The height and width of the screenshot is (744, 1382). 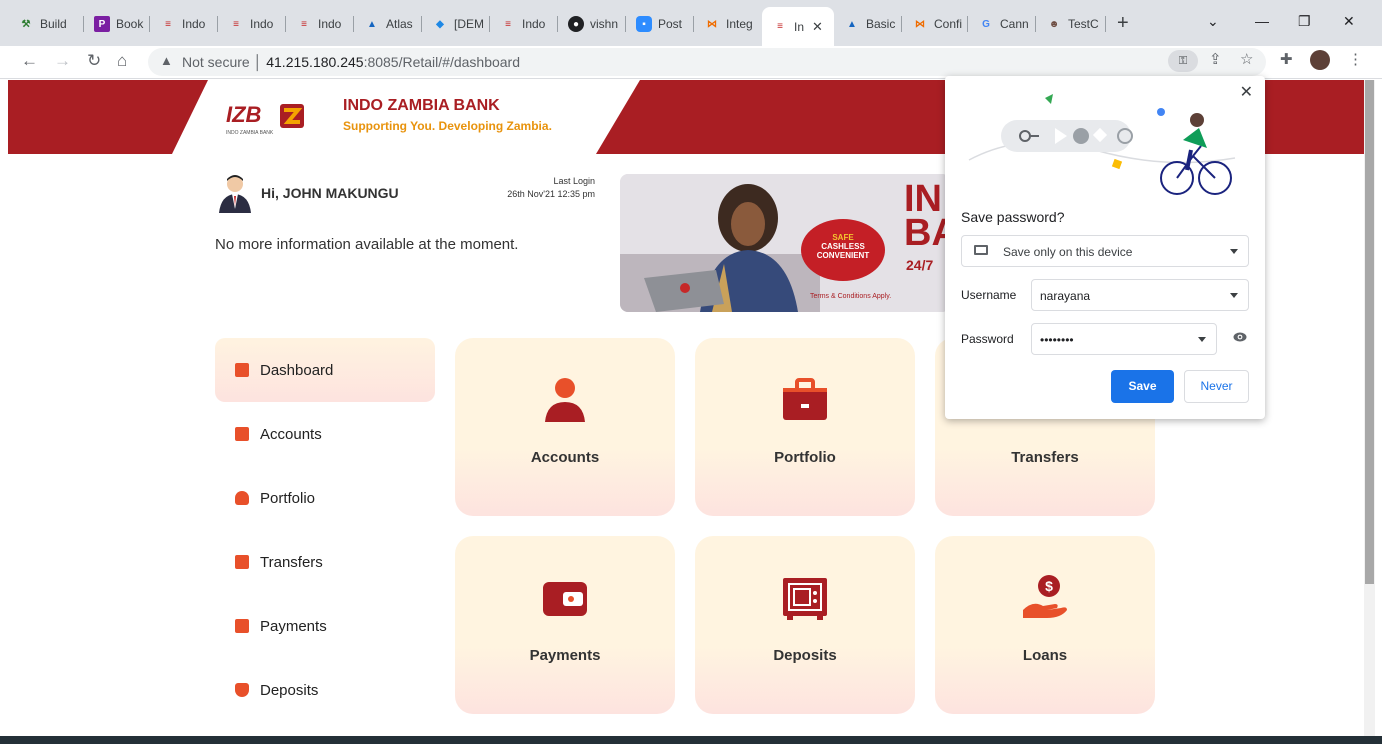 What do you see at coordinates (242, 626) in the screenshot?
I see `payments-icon` at bounding box center [242, 626].